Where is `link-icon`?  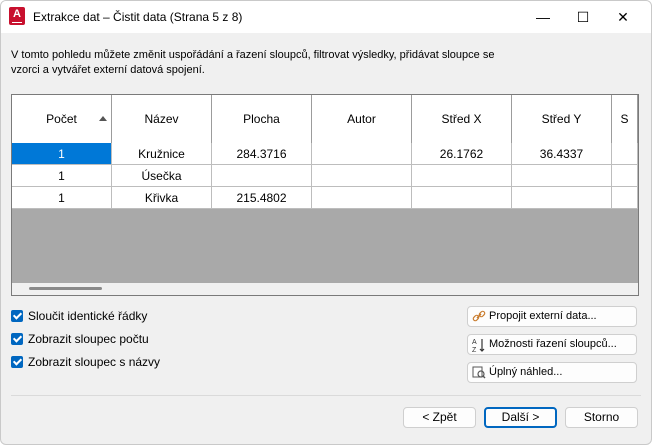 link-icon is located at coordinates (479, 316).